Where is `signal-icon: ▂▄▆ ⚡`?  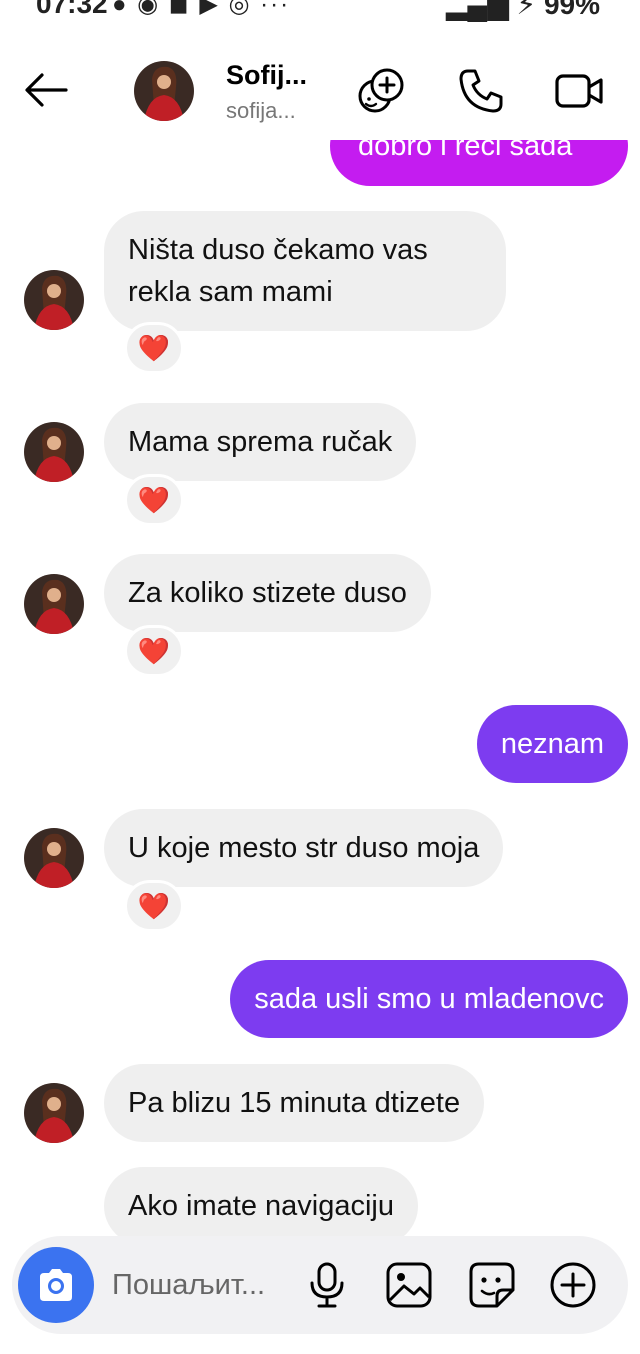
signal-icon: ▂▄▆ ⚡ is located at coordinates (491, 10).